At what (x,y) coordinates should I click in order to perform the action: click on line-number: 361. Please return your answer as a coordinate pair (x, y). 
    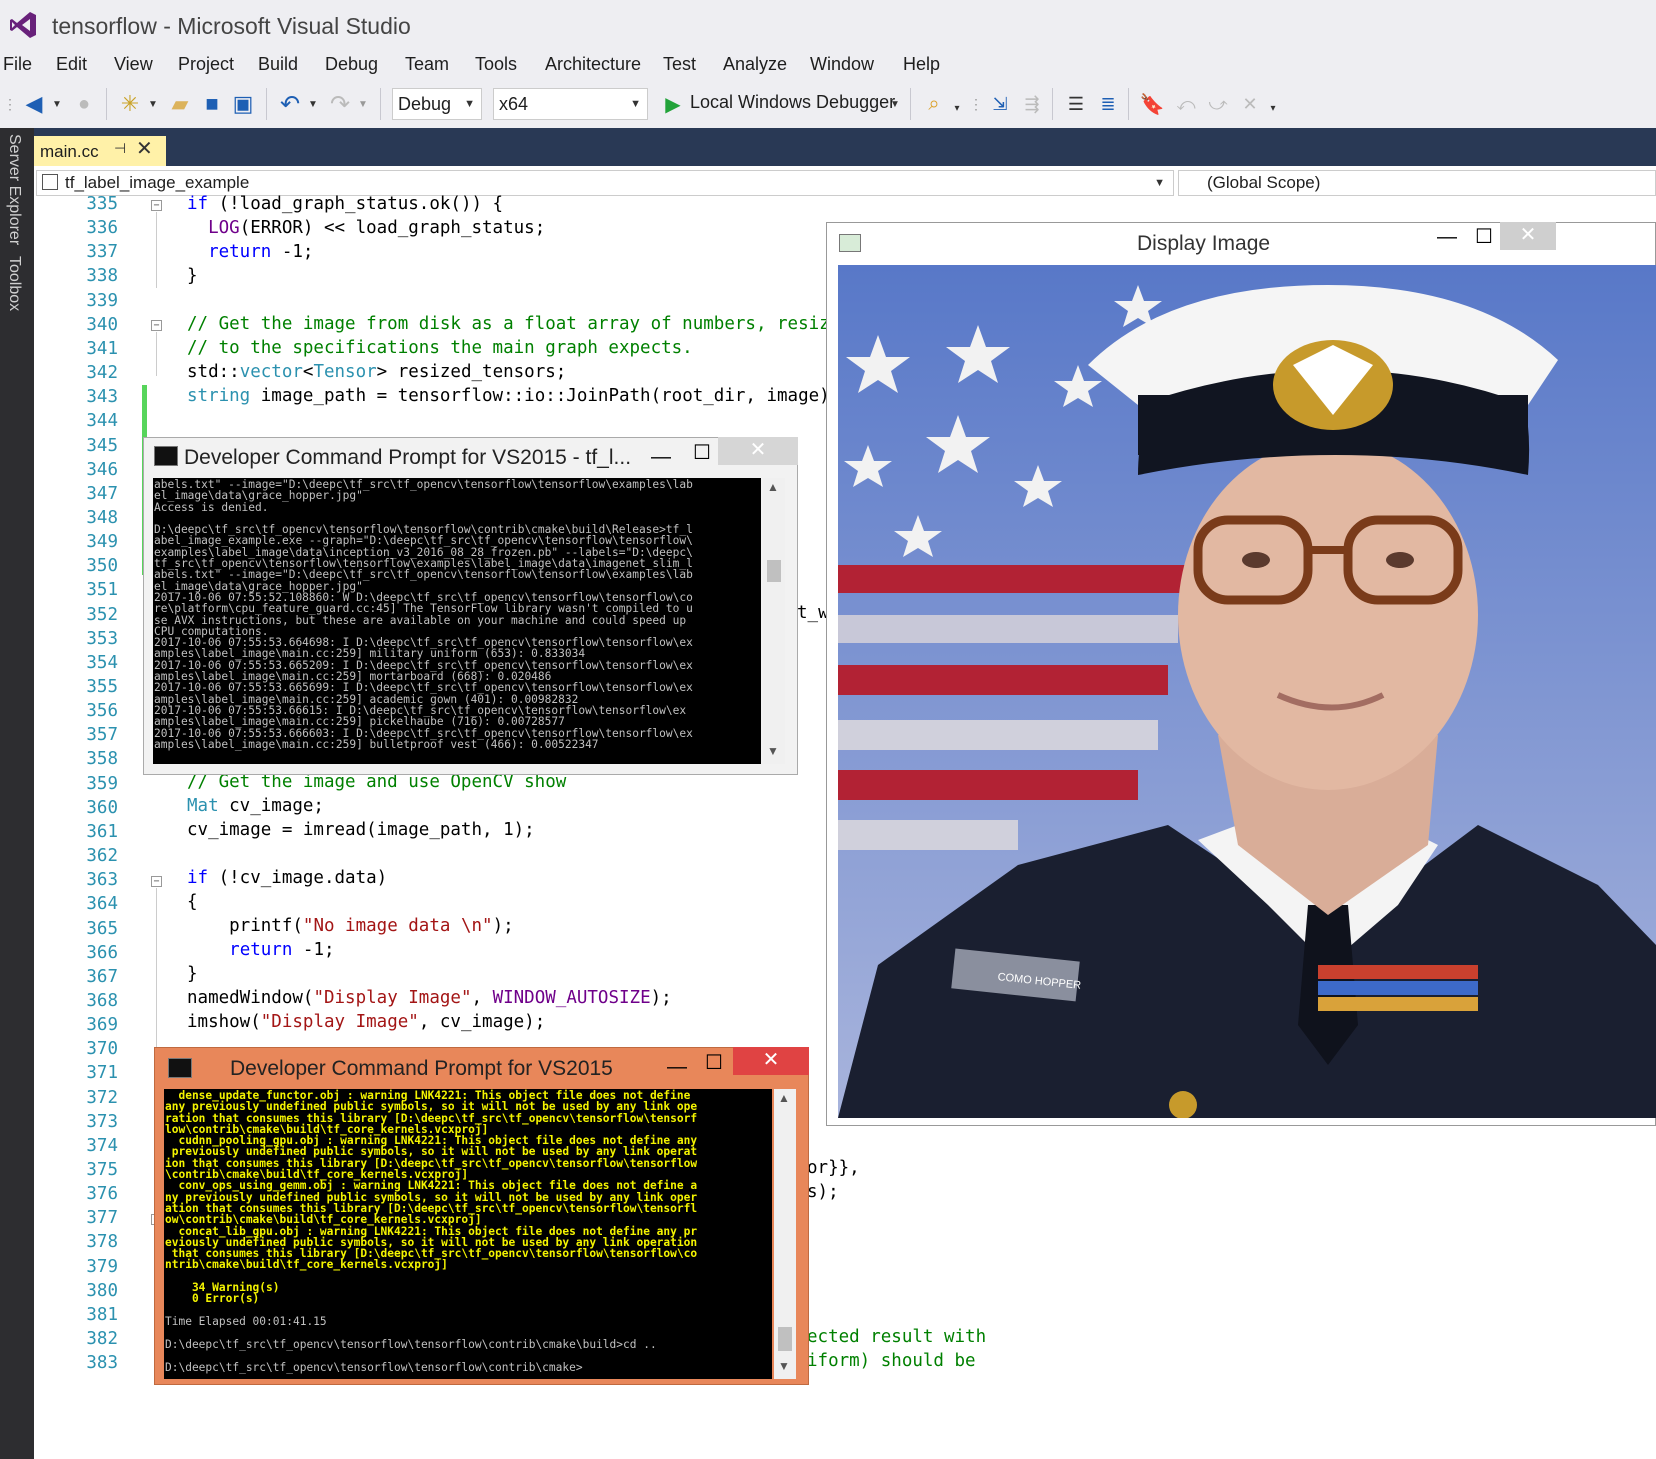
    Looking at the image, I should click on (102, 831).